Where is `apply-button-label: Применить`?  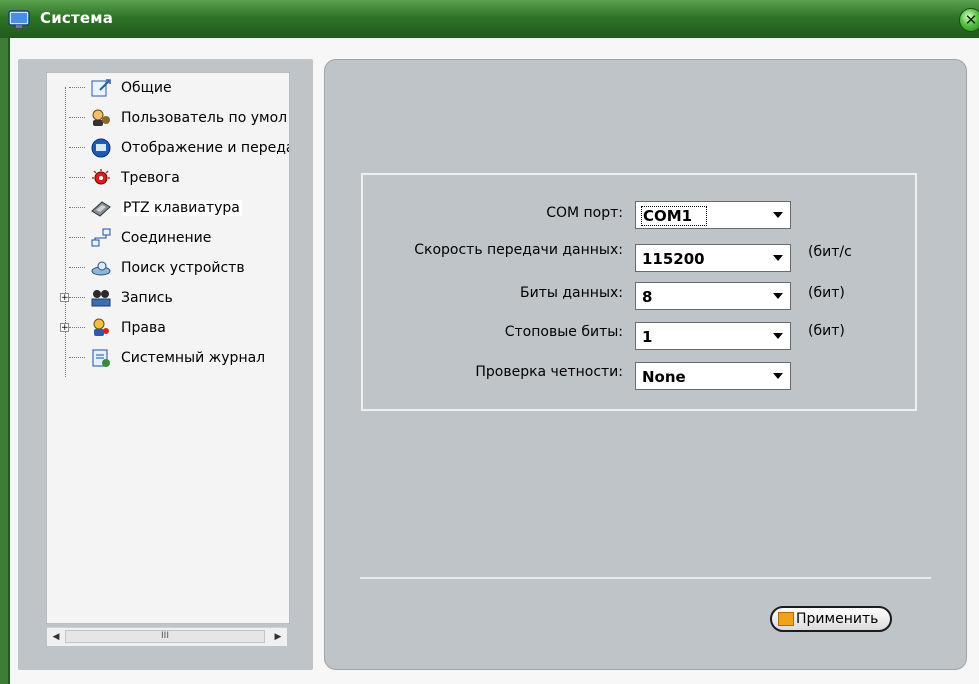
apply-button-label: Применить is located at coordinates (837, 619).